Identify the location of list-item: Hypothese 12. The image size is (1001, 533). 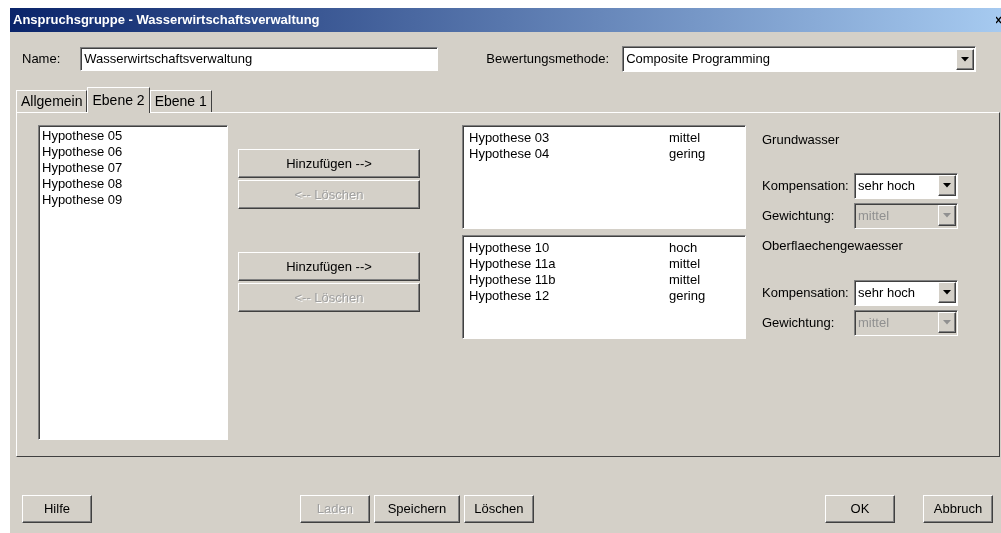
(569, 296).